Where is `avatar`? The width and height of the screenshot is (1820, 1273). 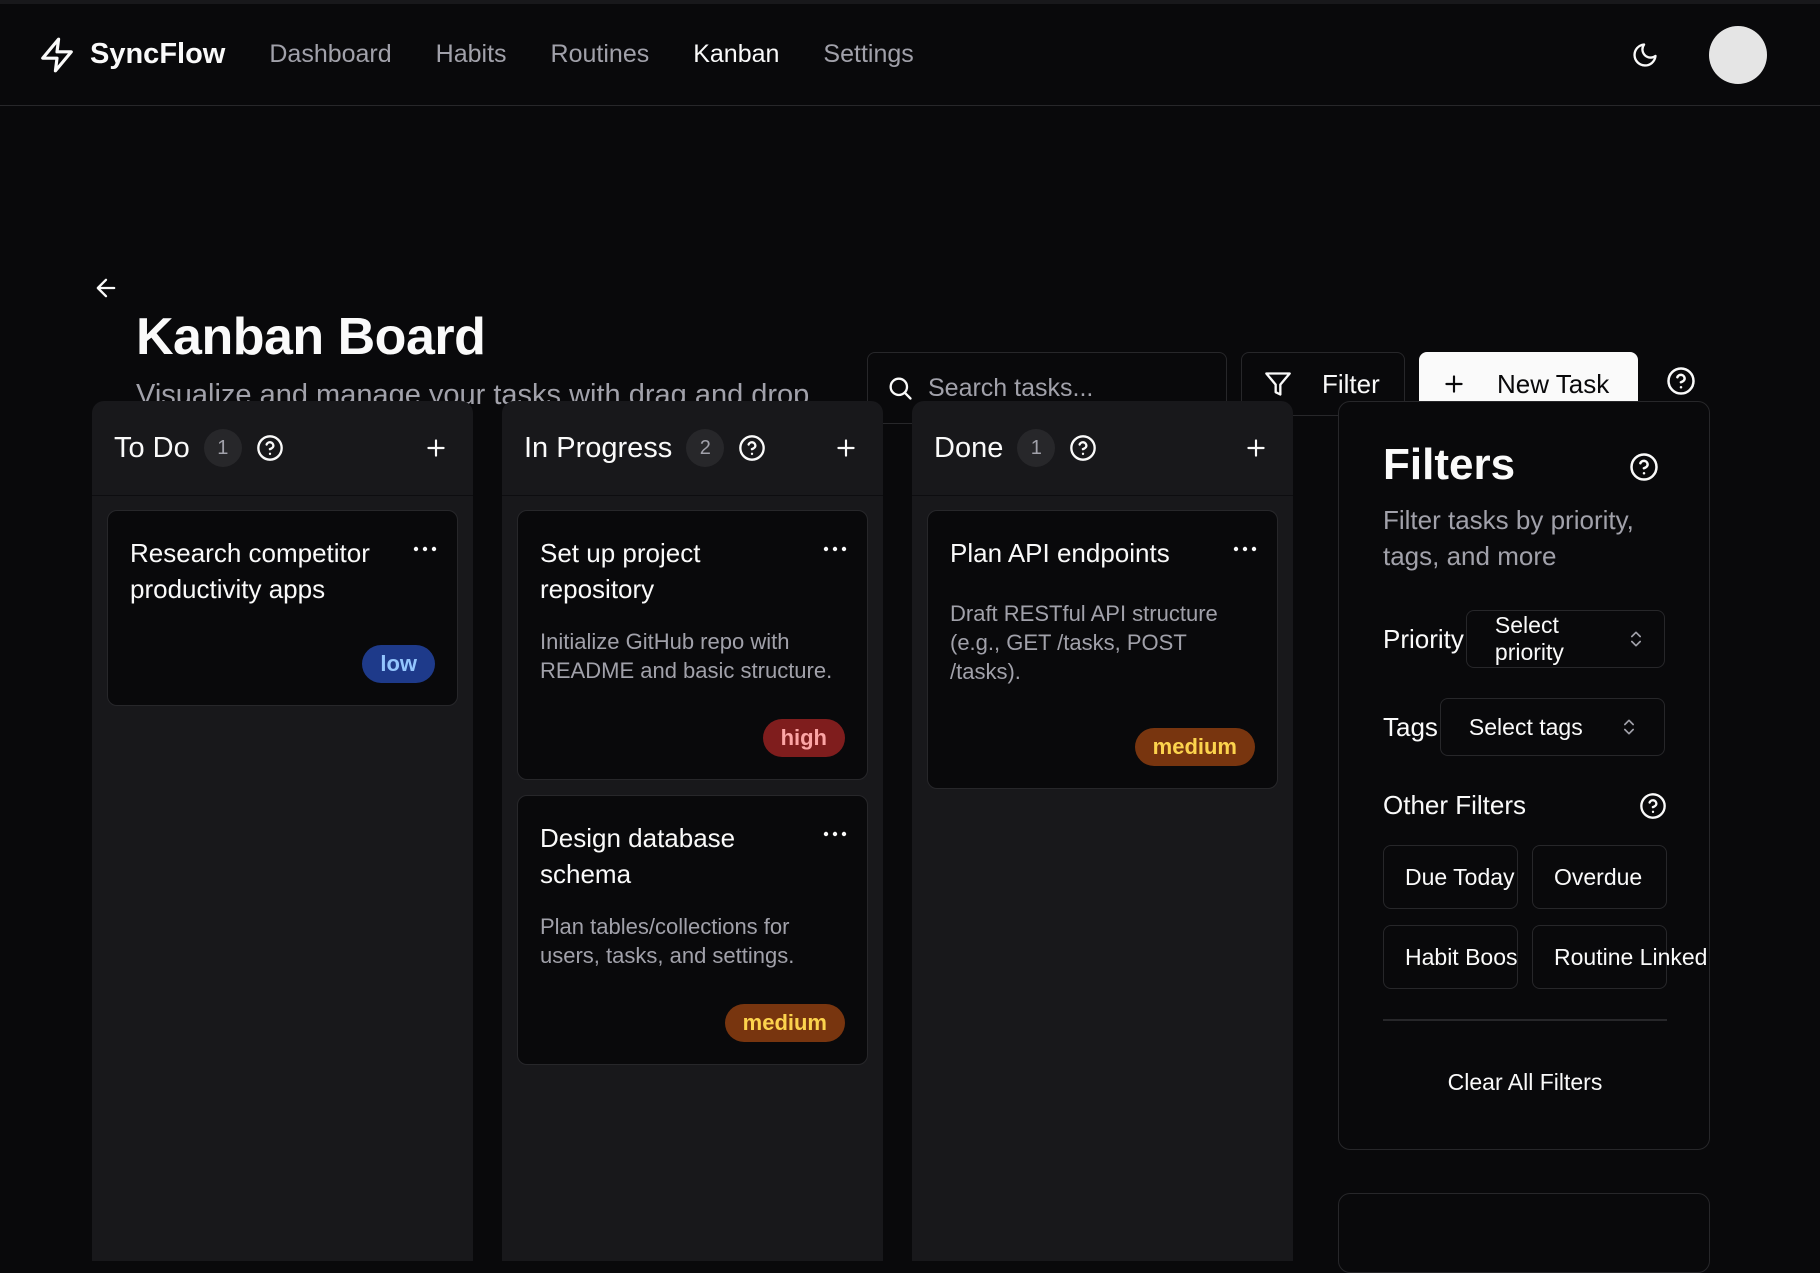
avatar is located at coordinates (1738, 54).